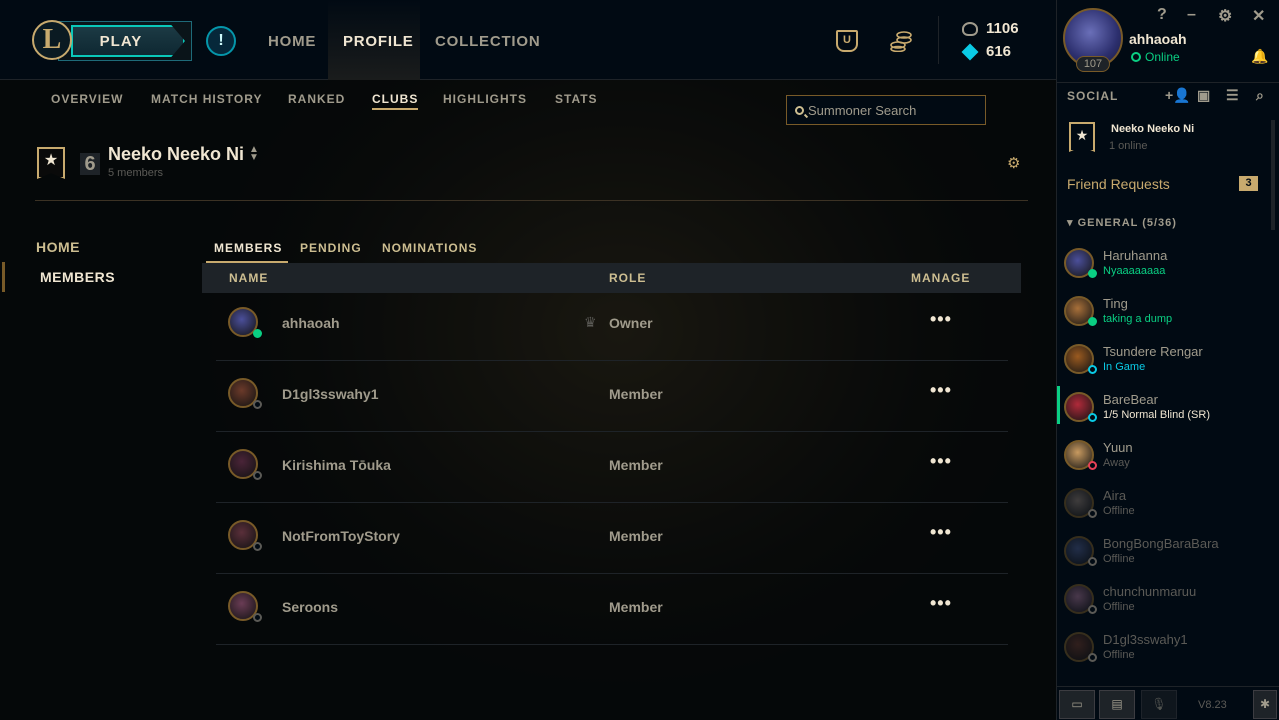 This screenshot has width=1279, height=720. What do you see at coordinates (941, 278) in the screenshot?
I see `col-manage: MANAGE` at bounding box center [941, 278].